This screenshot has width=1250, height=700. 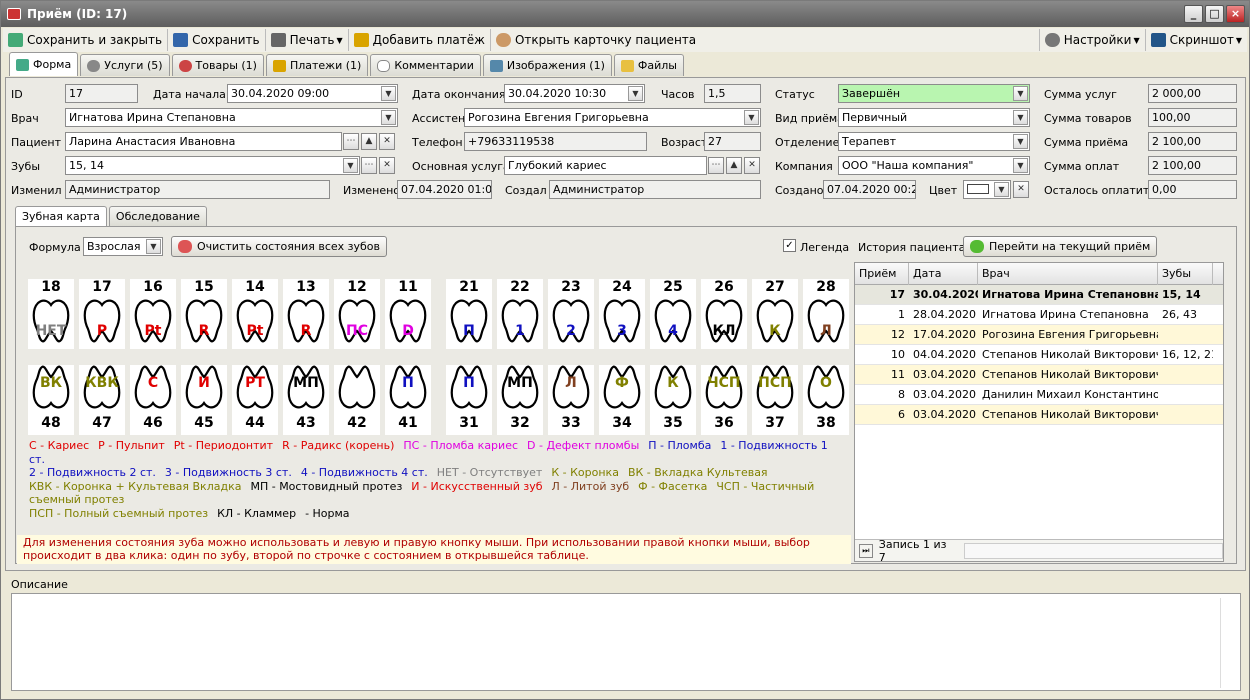 What do you see at coordinates (775, 314) in the screenshot?
I see `tooth-27: 27 К` at bounding box center [775, 314].